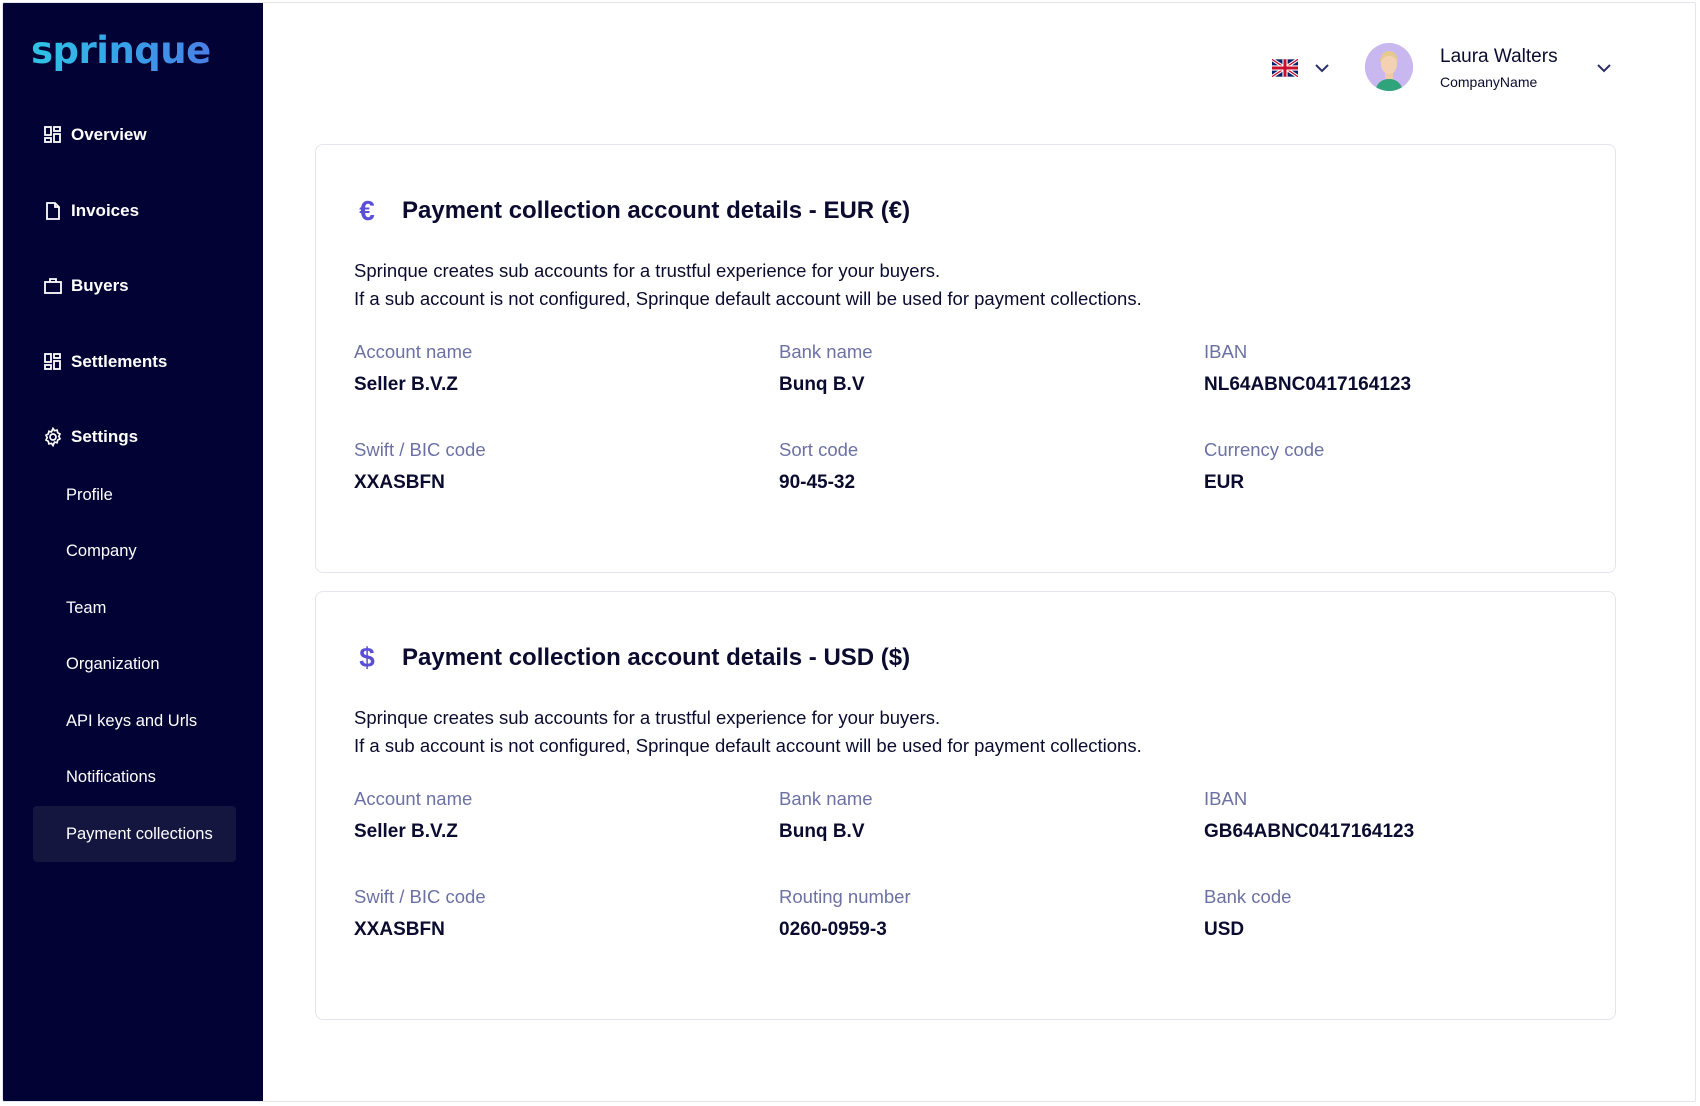 The image size is (1700, 1106). I want to click on sidebar-item-settings: Settings, so click(91, 437).